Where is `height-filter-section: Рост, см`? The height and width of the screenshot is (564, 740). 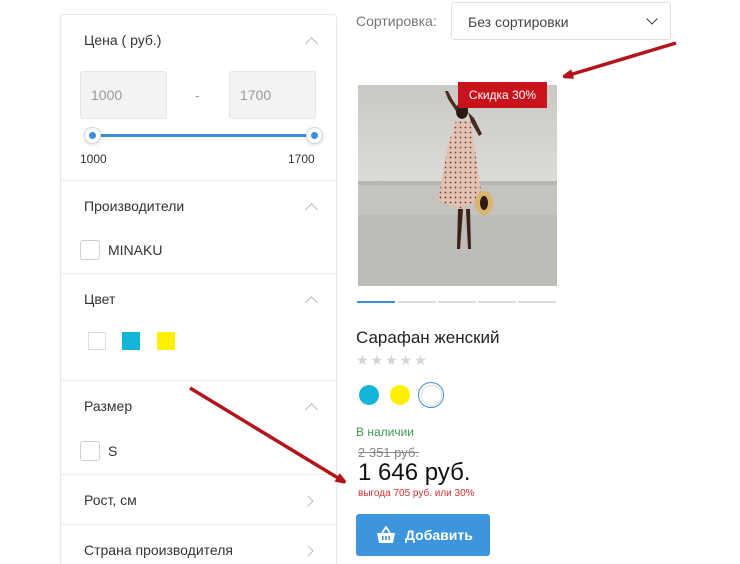
height-filter-section: Рост, см is located at coordinates (198, 500).